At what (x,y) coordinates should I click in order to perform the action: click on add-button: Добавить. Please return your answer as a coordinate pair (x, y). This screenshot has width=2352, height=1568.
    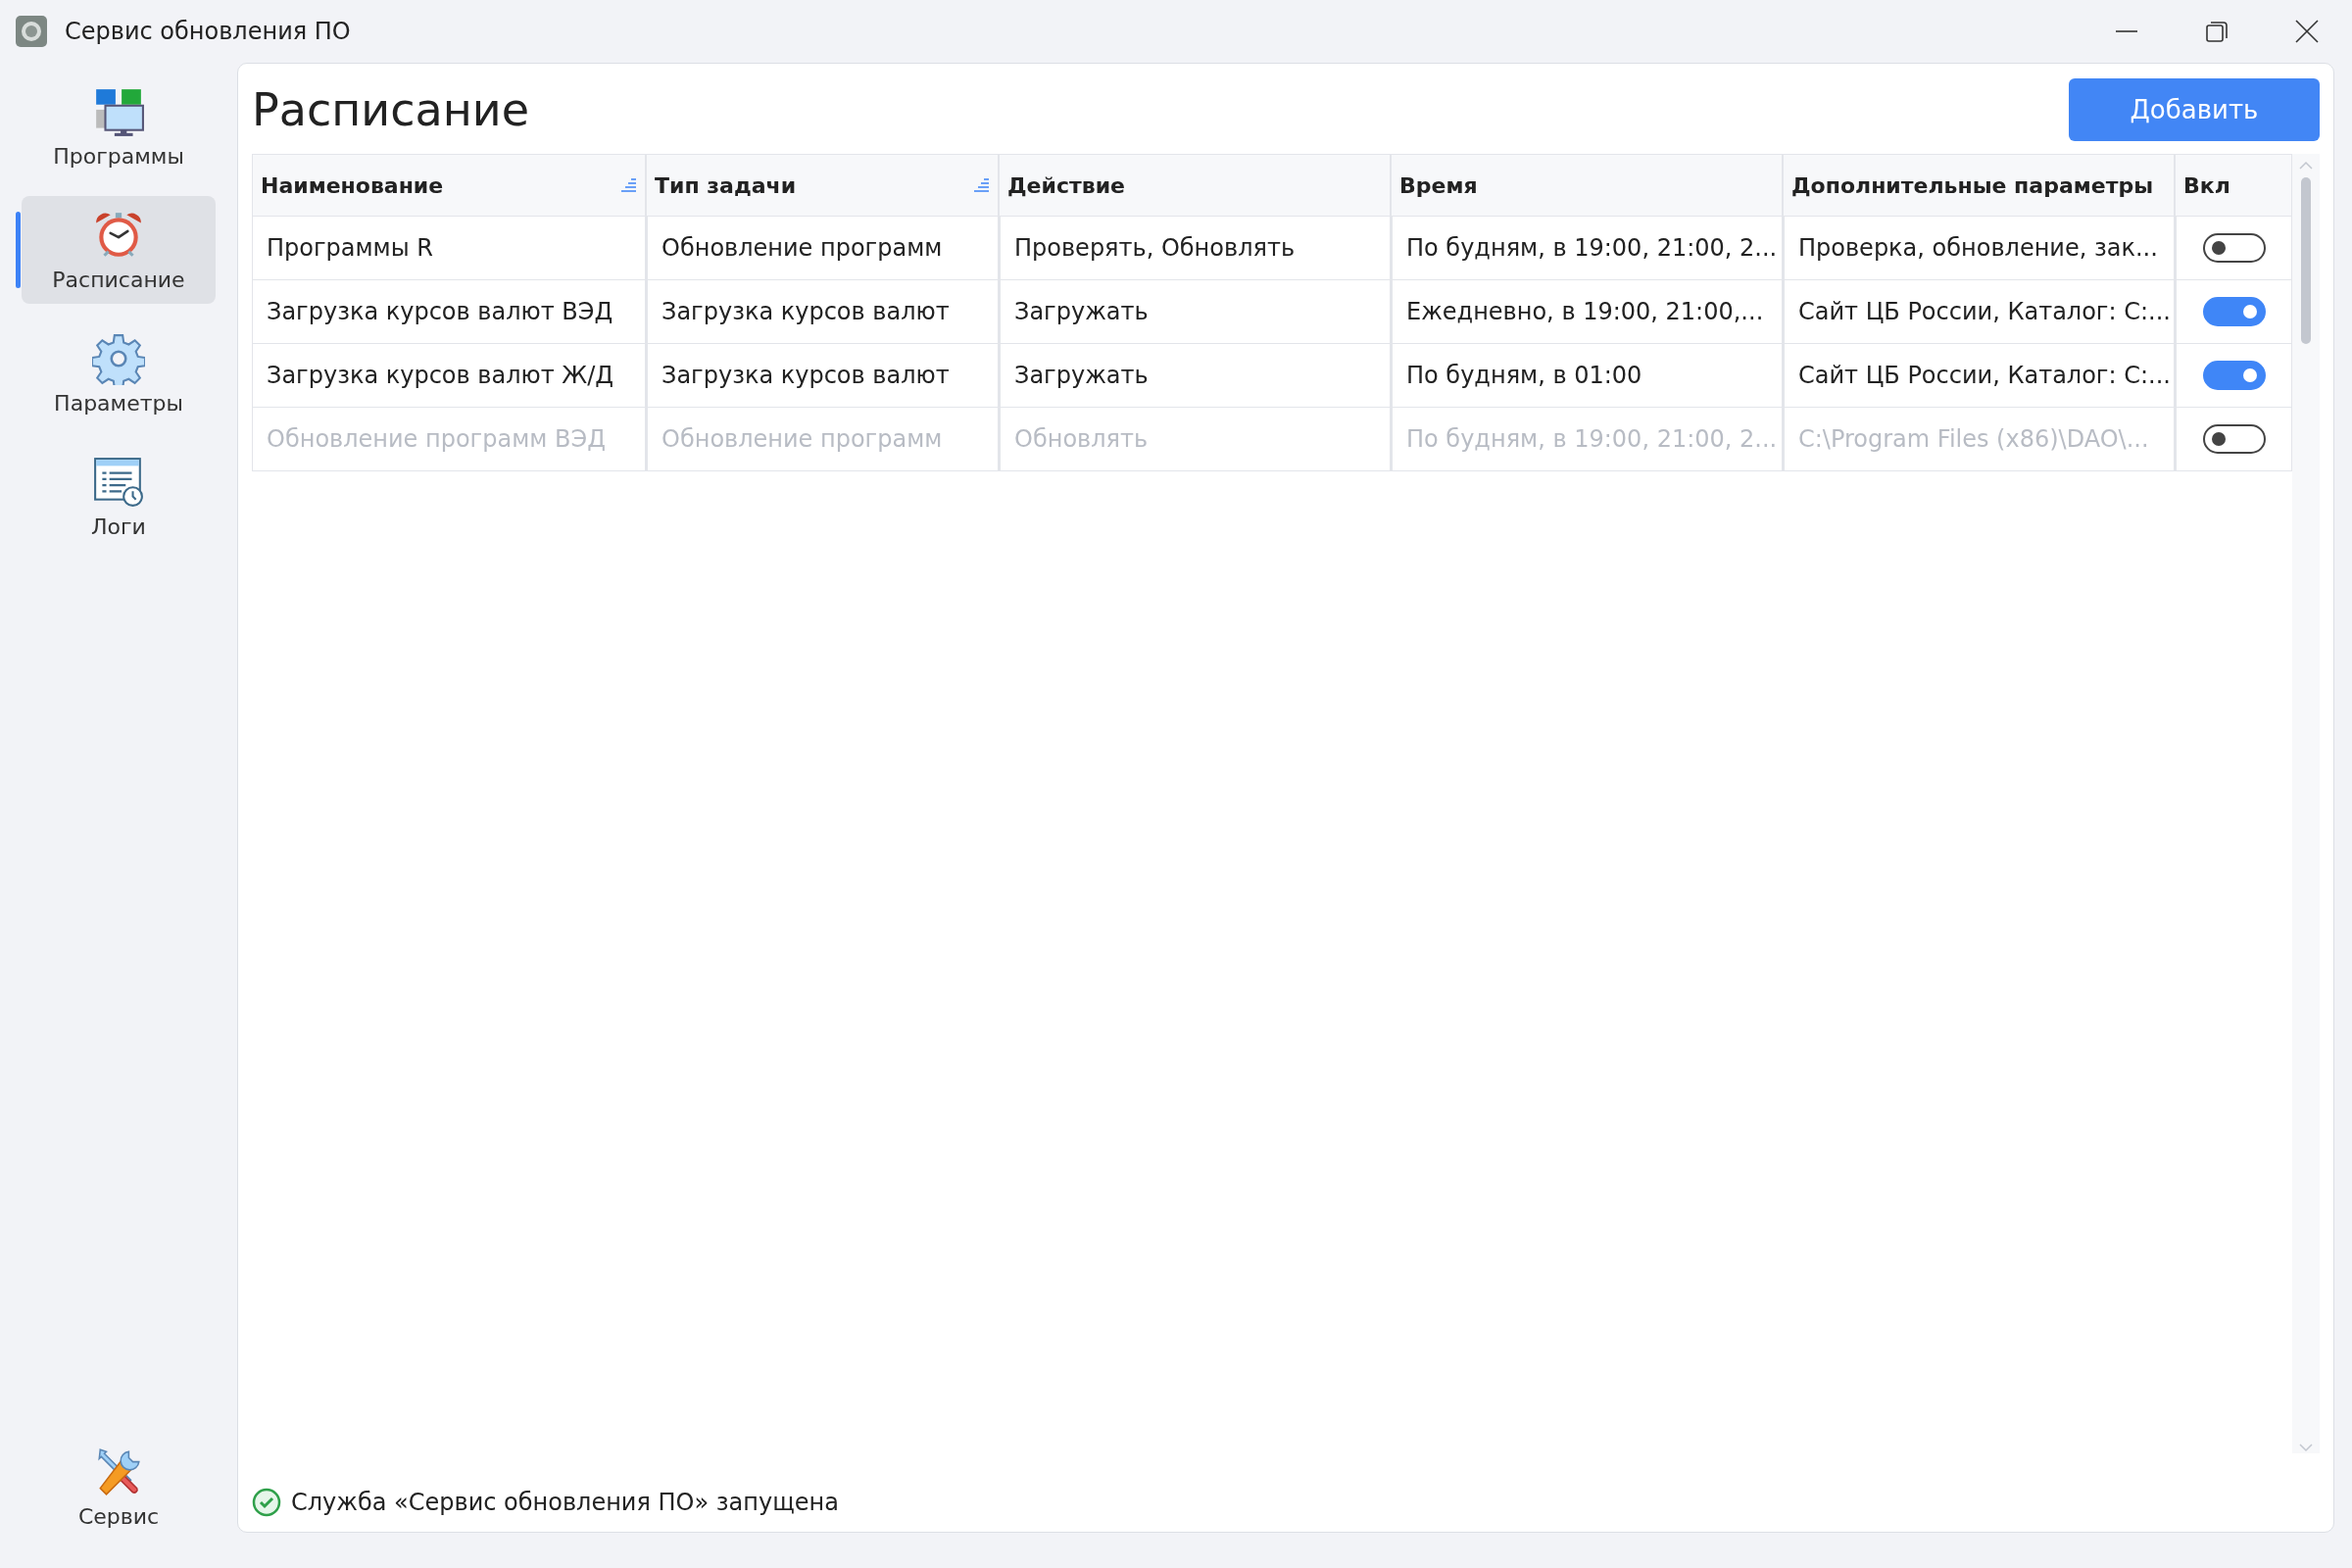
    Looking at the image, I should click on (2194, 109).